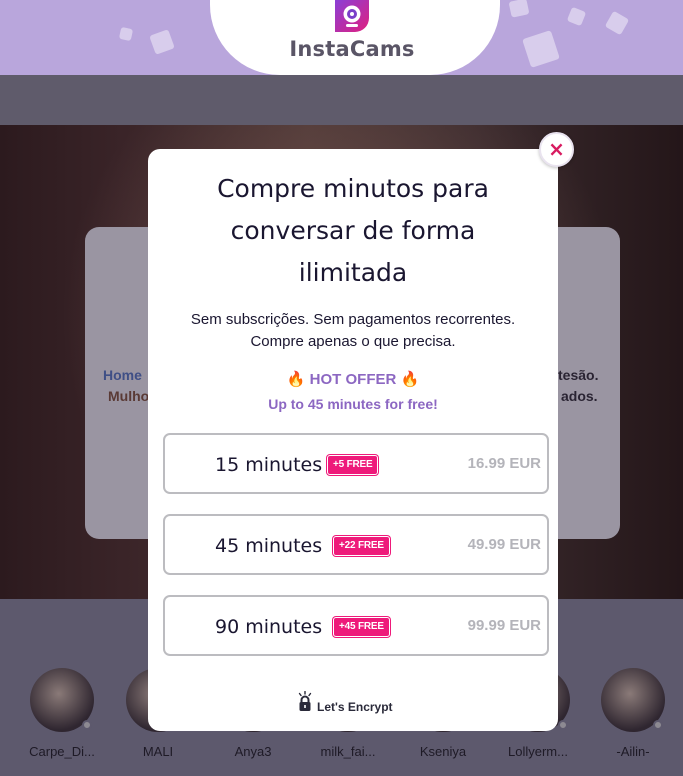  Describe the element at coordinates (341, 100) in the screenshot. I see `navigation-bar` at that location.